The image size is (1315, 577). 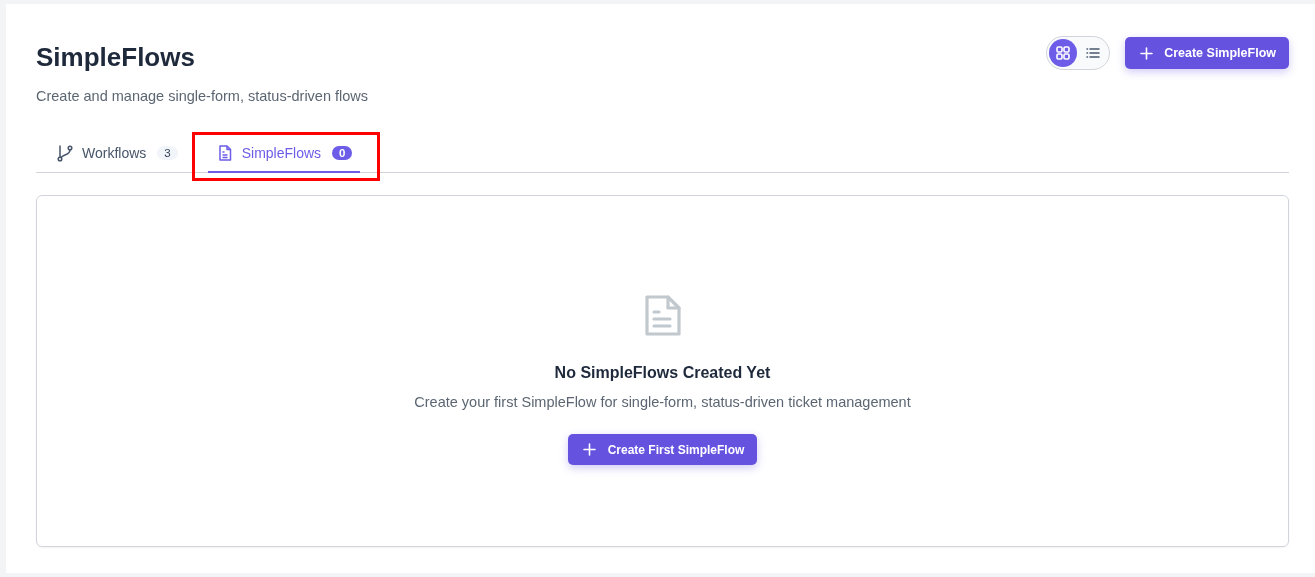 What do you see at coordinates (662, 449) in the screenshot?
I see `create-first-button: Create First SimpleFlow` at bounding box center [662, 449].